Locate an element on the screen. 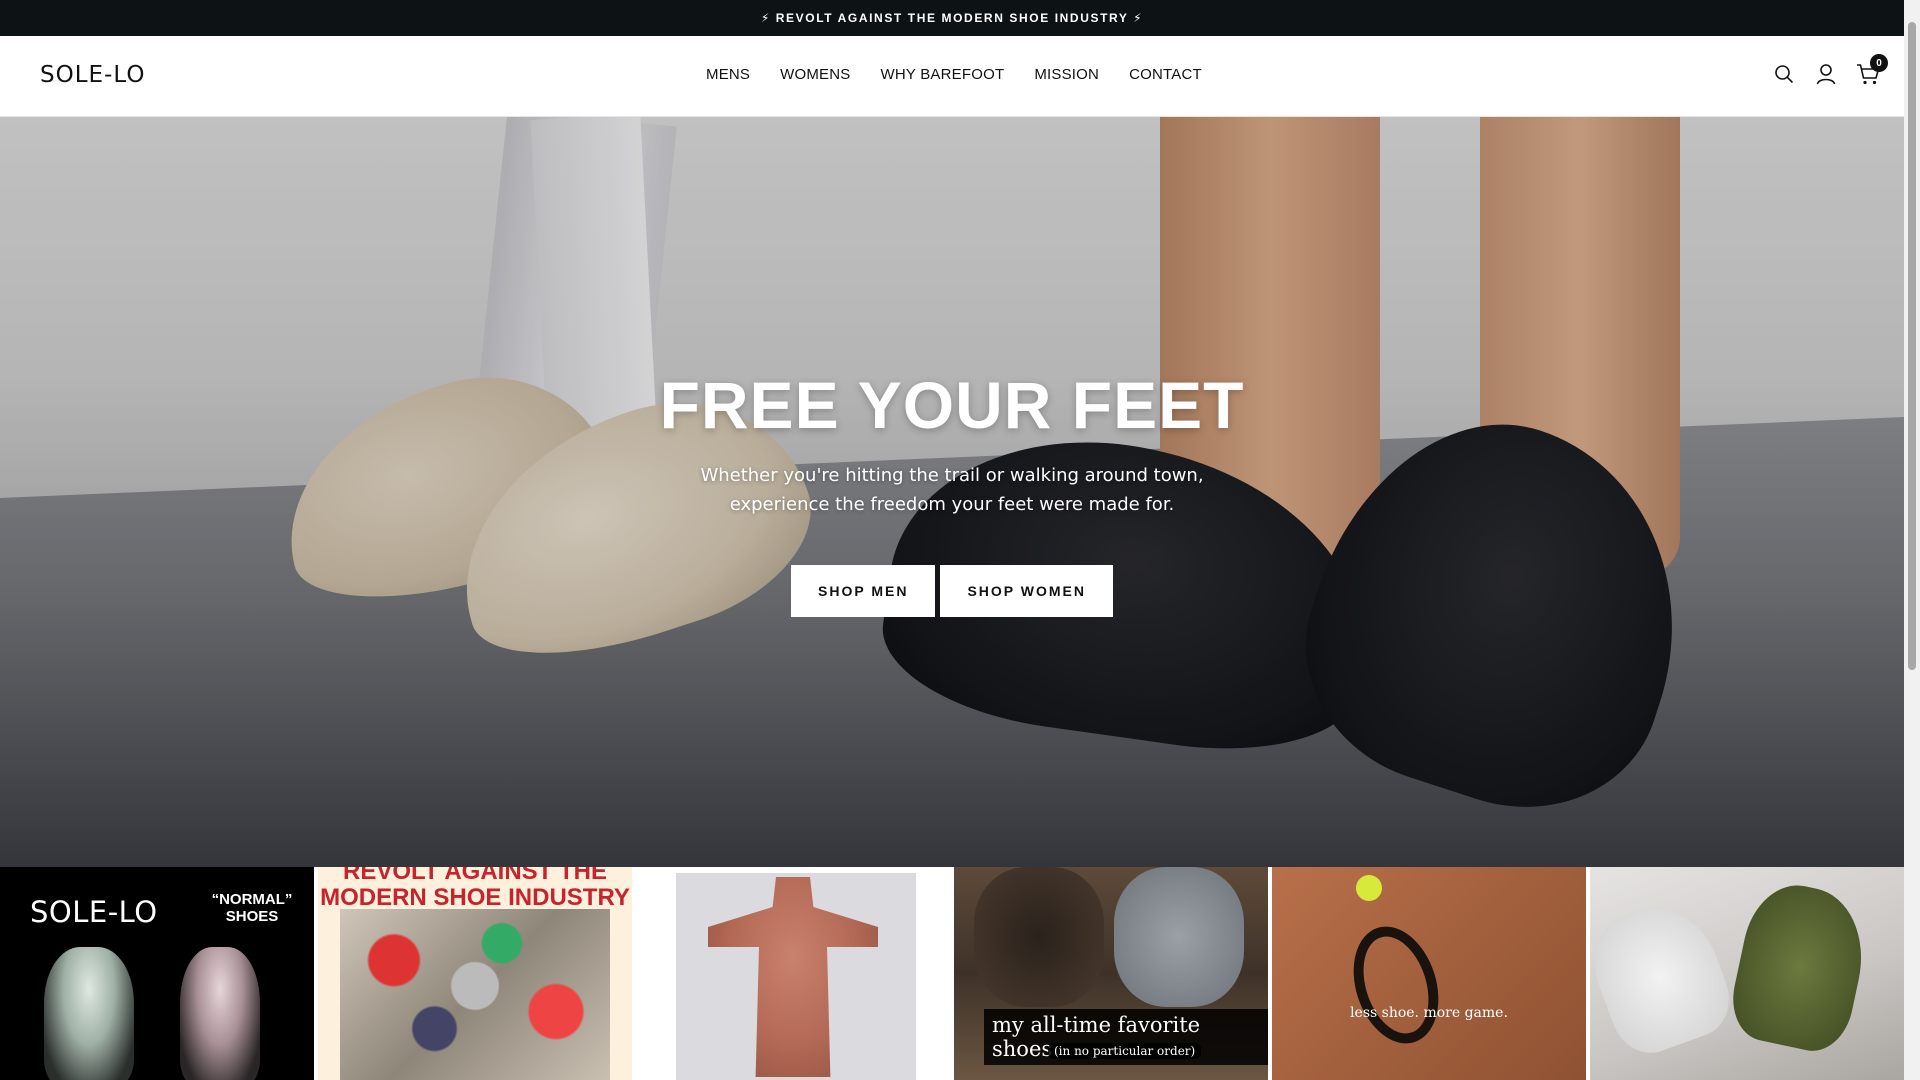 The image size is (1920, 1080). shop-men-button: SHOP MEN is located at coordinates (863, 591).